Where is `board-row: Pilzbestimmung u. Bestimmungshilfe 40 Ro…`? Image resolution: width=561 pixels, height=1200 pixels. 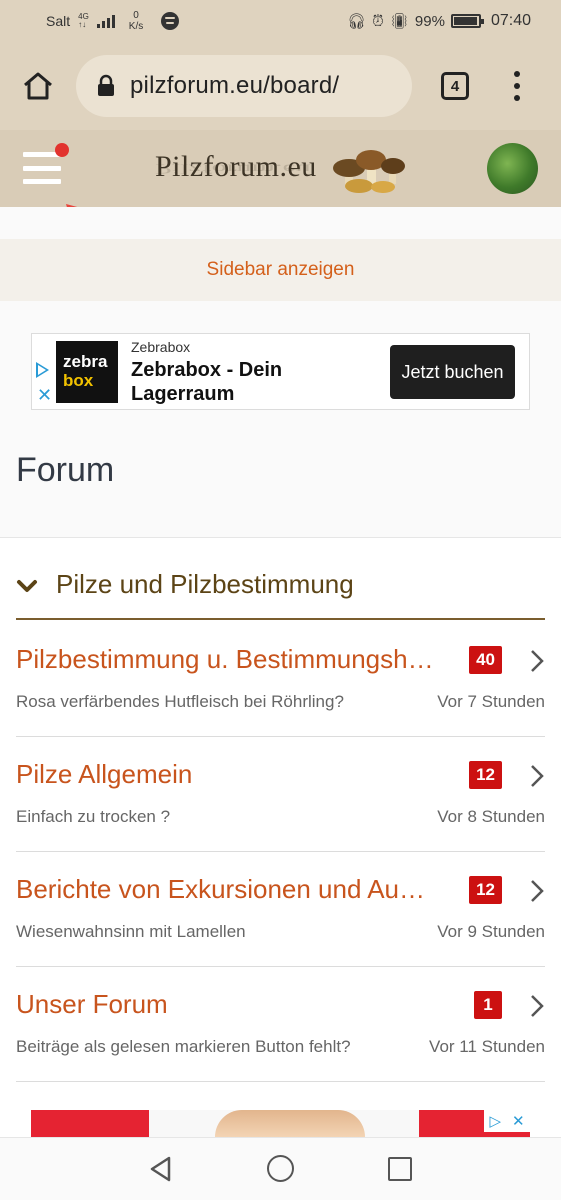
board-row: Pilzbestimmung u. Bestimmungshilfe 40 Ro… is located at coordinates (280, 679).